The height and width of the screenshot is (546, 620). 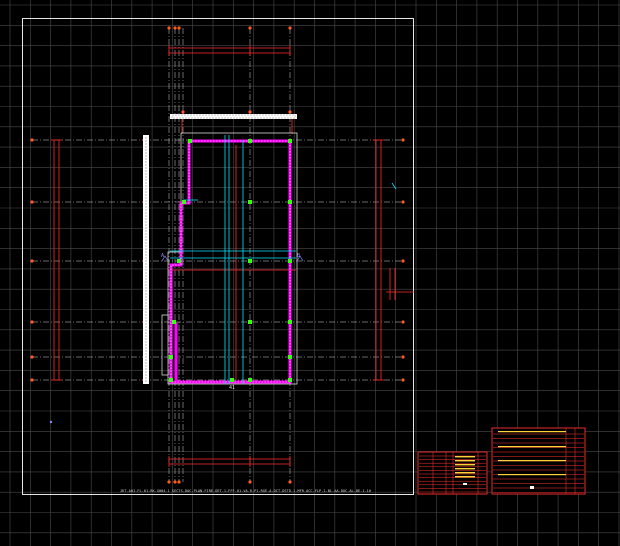 I want to click on node-markers, so click(x=230, y=260).